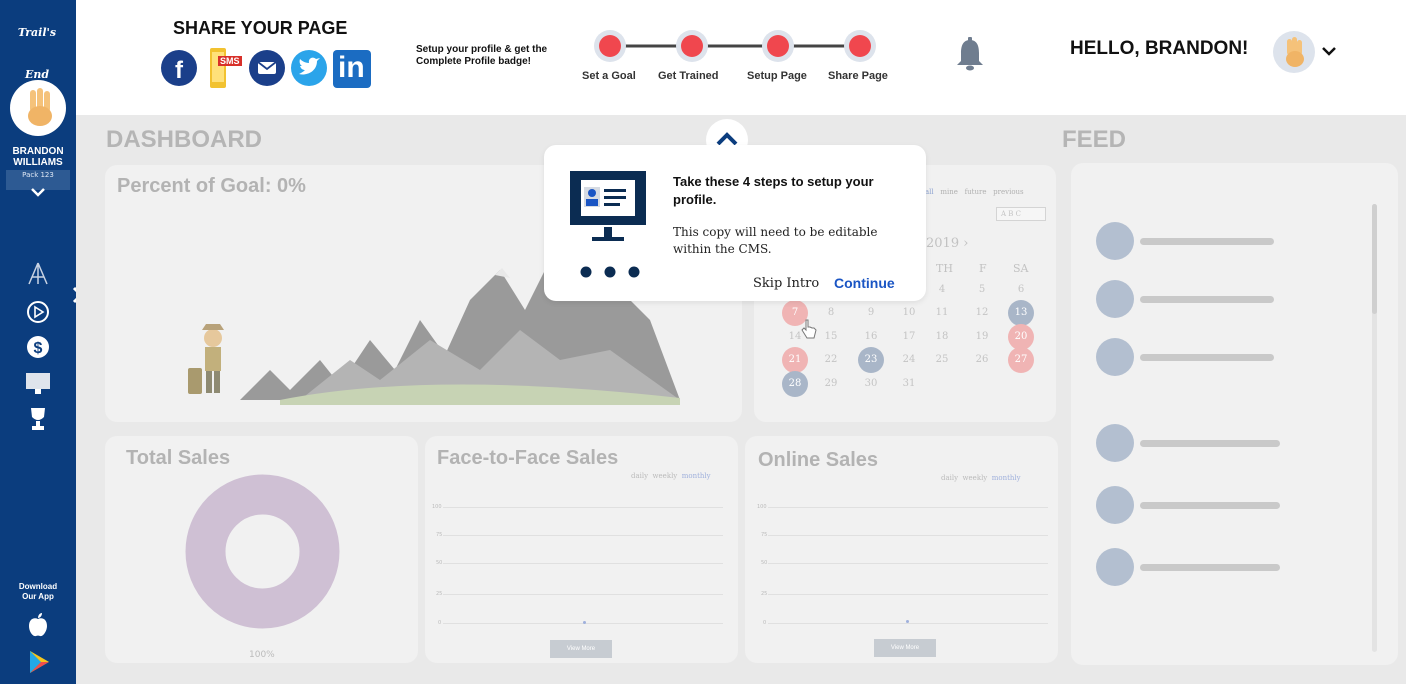 Image resolution: width=1406 pixels, height=684 pixels. What do you see at coordinates (262, 655) in the screenshot?
I see `donut-label: 100%` at bounding box center [262, 655].